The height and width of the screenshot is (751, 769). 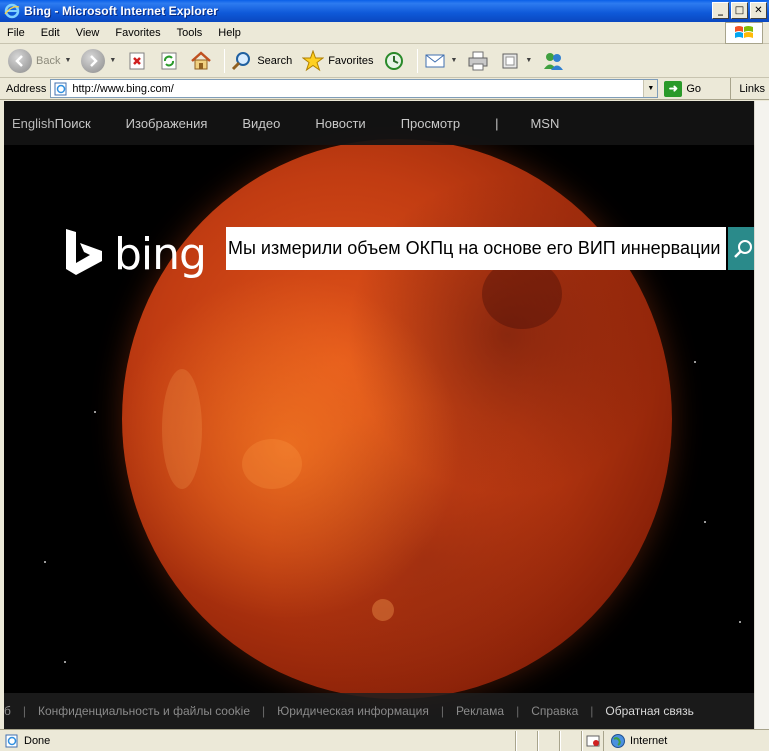 What do you see at coordinates (430, 123) in the screenshot?
I see `nav-browse: Просмотр` at bounding box center [430, 123].